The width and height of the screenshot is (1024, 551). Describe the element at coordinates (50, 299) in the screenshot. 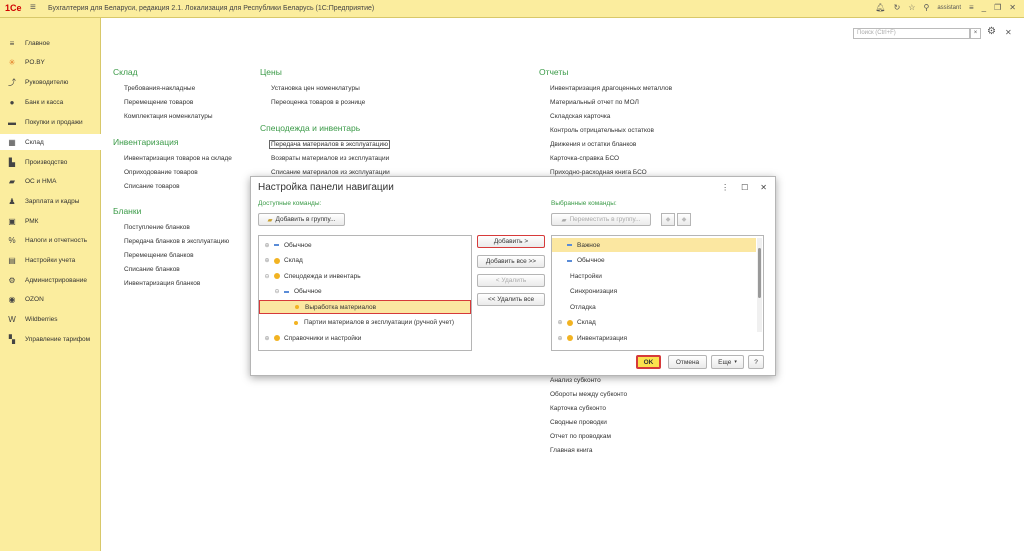

I see `sidebar-item-13: ◉ OZON` at that location.